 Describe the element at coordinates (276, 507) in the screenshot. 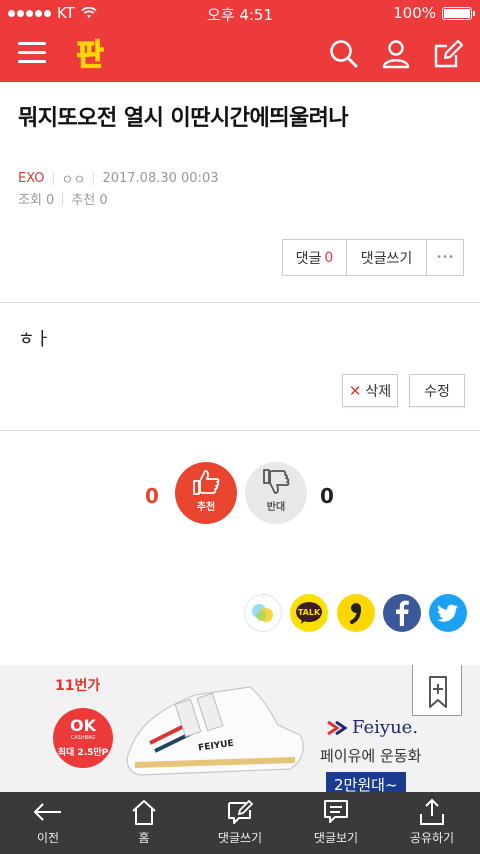

I see `downvote-label: 반대` at that location.